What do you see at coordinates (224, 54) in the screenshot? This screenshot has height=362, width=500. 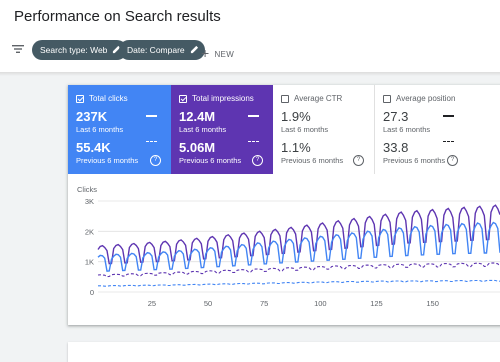 I see `new-filter-label: NEW` at bounding box center [224, 54].